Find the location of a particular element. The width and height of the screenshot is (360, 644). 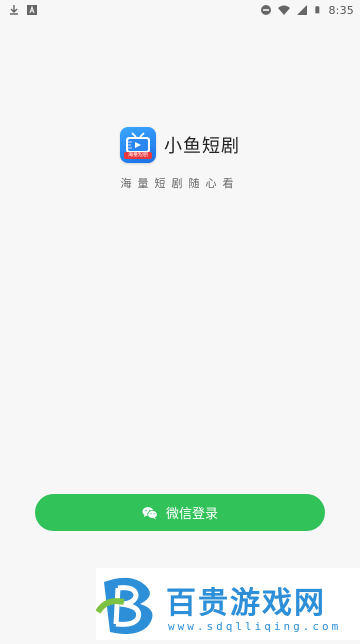

wifi-icon is located at coordinates (284, 10).